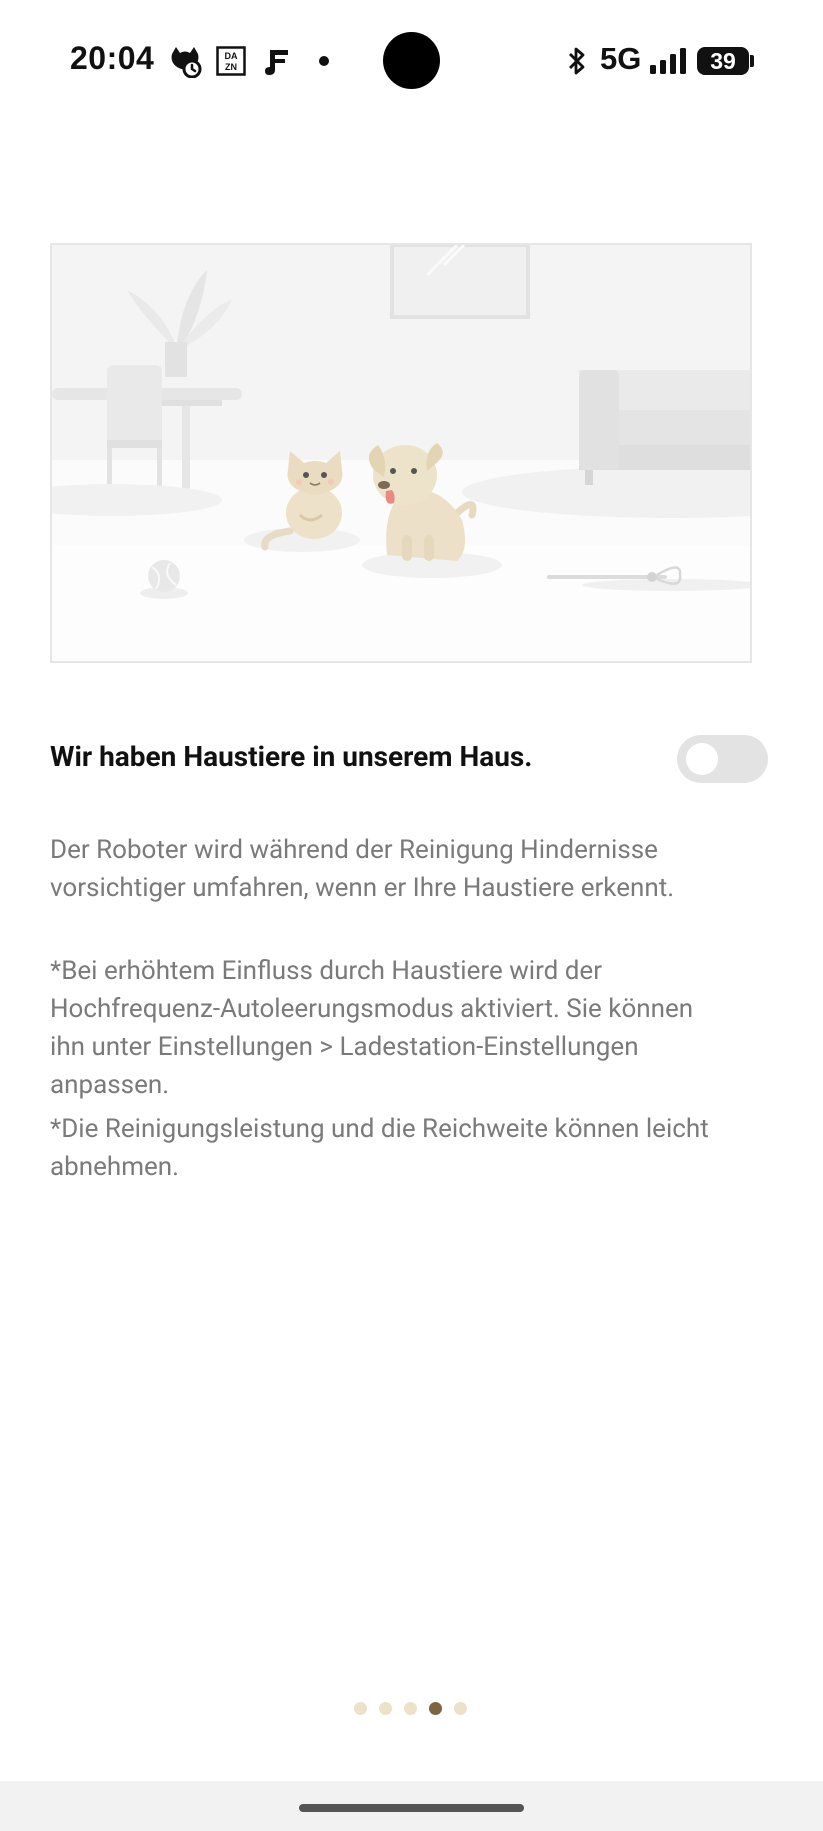  I want to click on home-indicator, so click(411, 1808).